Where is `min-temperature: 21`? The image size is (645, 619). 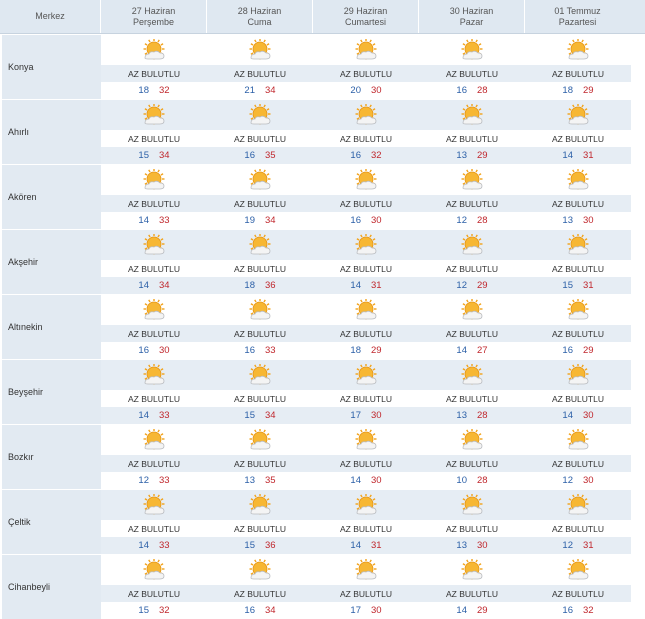
min-temperature: 21 is located at coordinates (249, 90).